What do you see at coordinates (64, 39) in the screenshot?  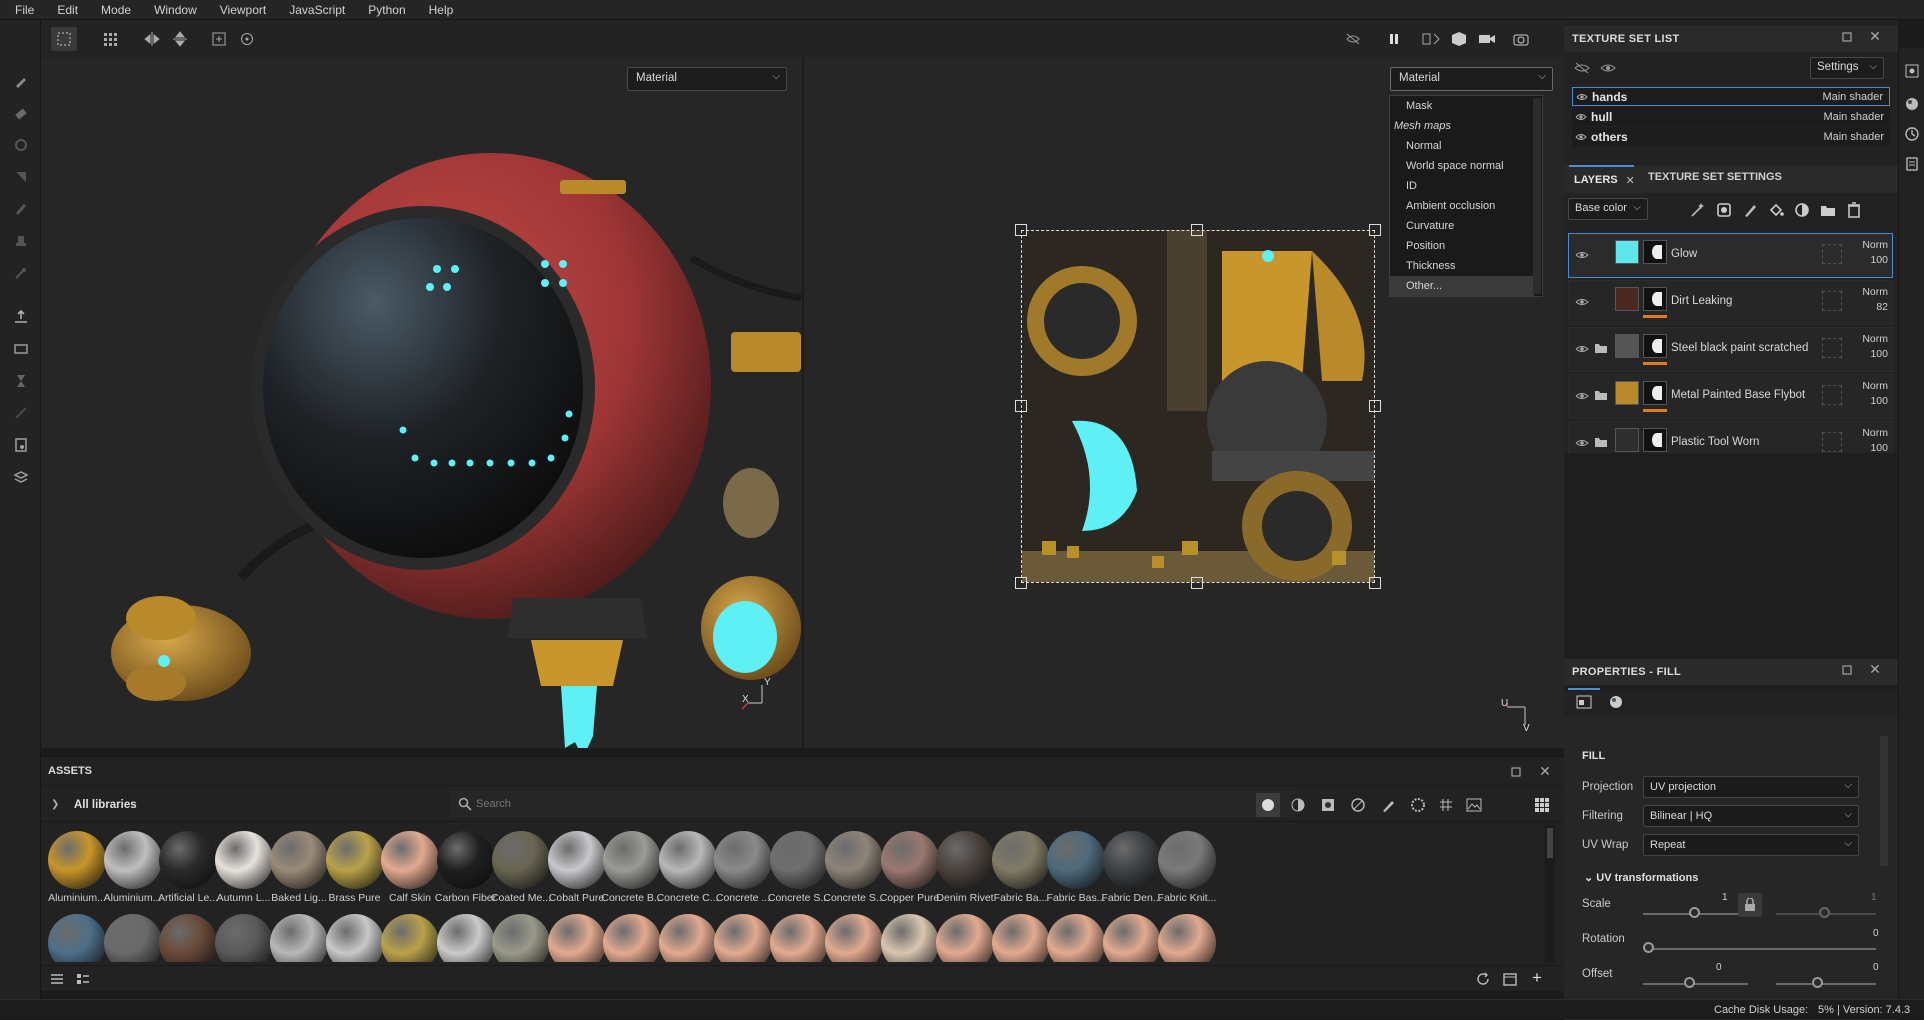 I see `selection-mode-icon` at bounding box center [64, 39].